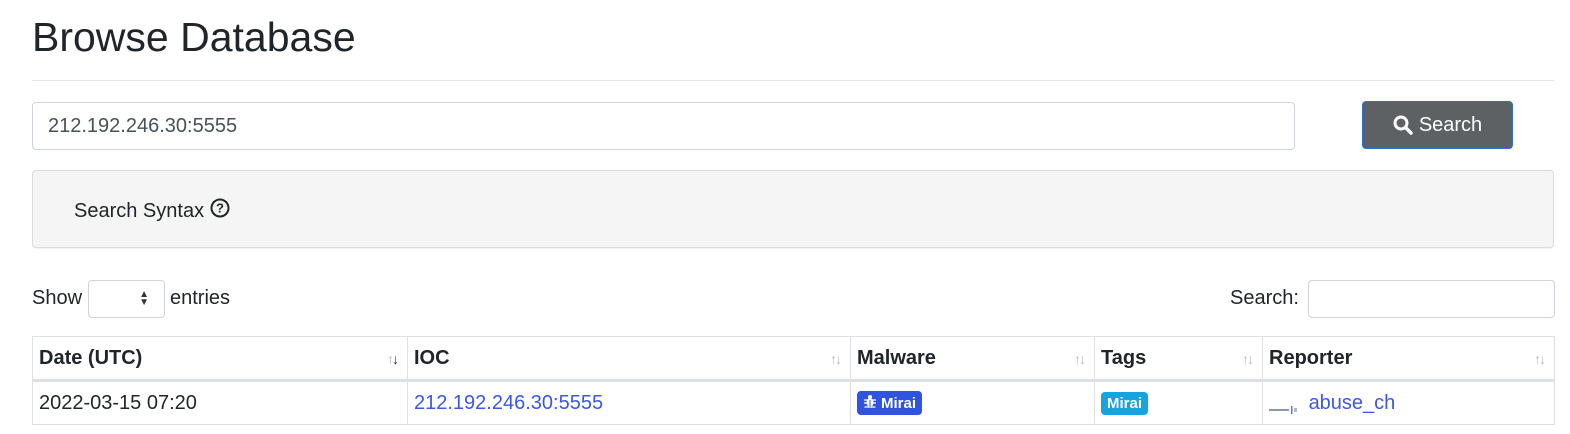 The width and height of the screenshot is (1570, 434). Describe the element at coordinates (1283, 406) in the screenshot. I see `reporter-logo-icon` at that location.